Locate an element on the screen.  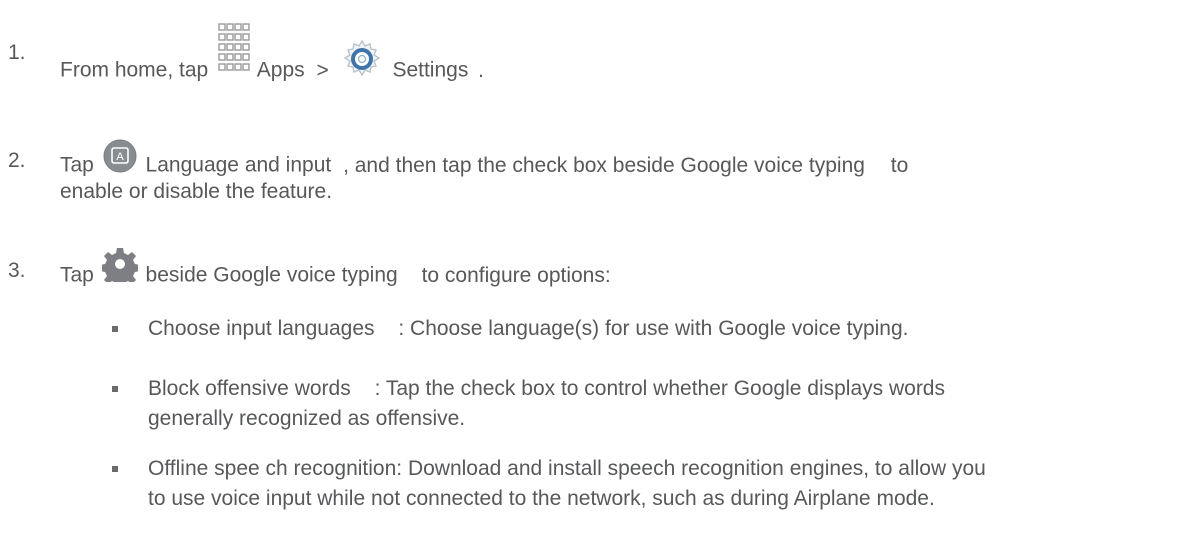
step-2-number: 2. is located at coordinates (17, 161).